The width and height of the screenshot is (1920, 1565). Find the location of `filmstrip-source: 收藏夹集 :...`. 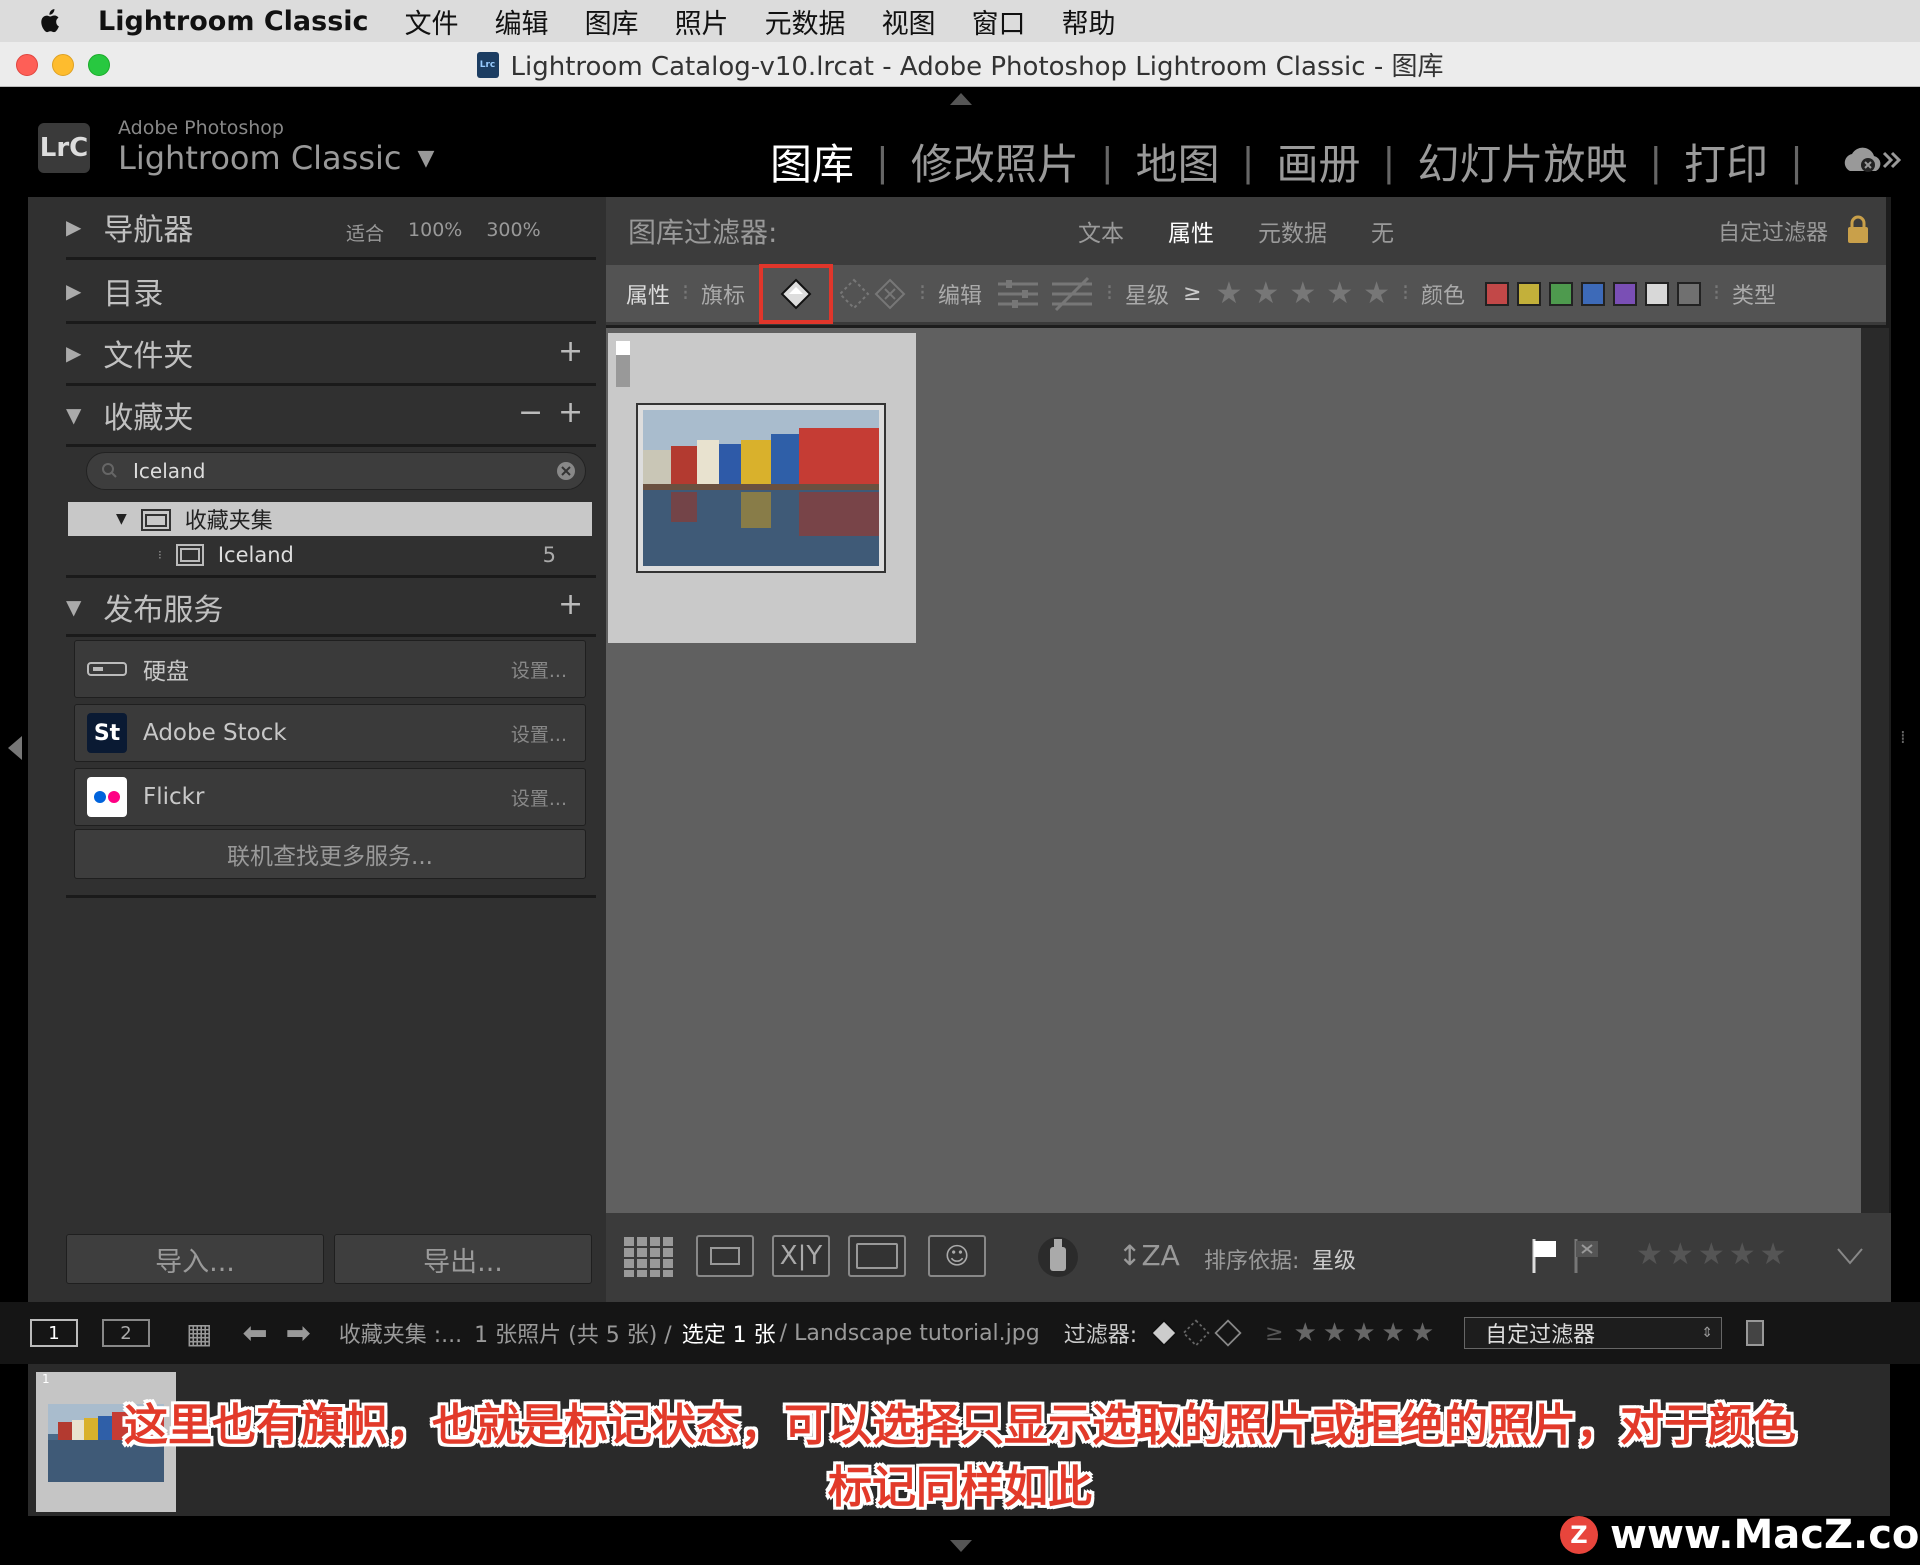

filmstrip-source: 收藏夹集 :... is located at coordinates (400, 1333).